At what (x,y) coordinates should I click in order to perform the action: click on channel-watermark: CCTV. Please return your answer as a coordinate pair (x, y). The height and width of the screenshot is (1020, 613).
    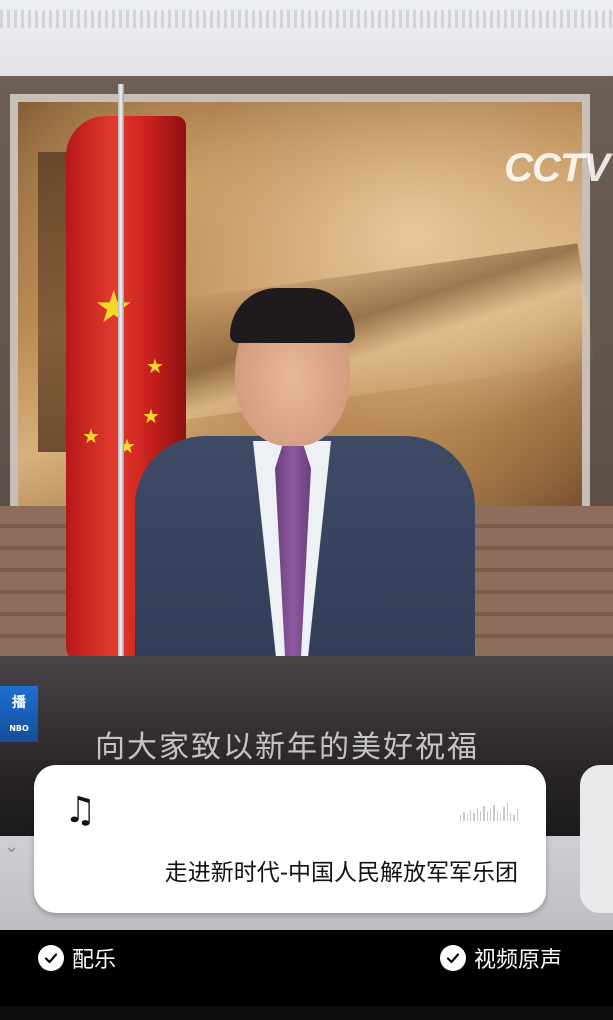
    Looking at the image, I should click on (557, 168).